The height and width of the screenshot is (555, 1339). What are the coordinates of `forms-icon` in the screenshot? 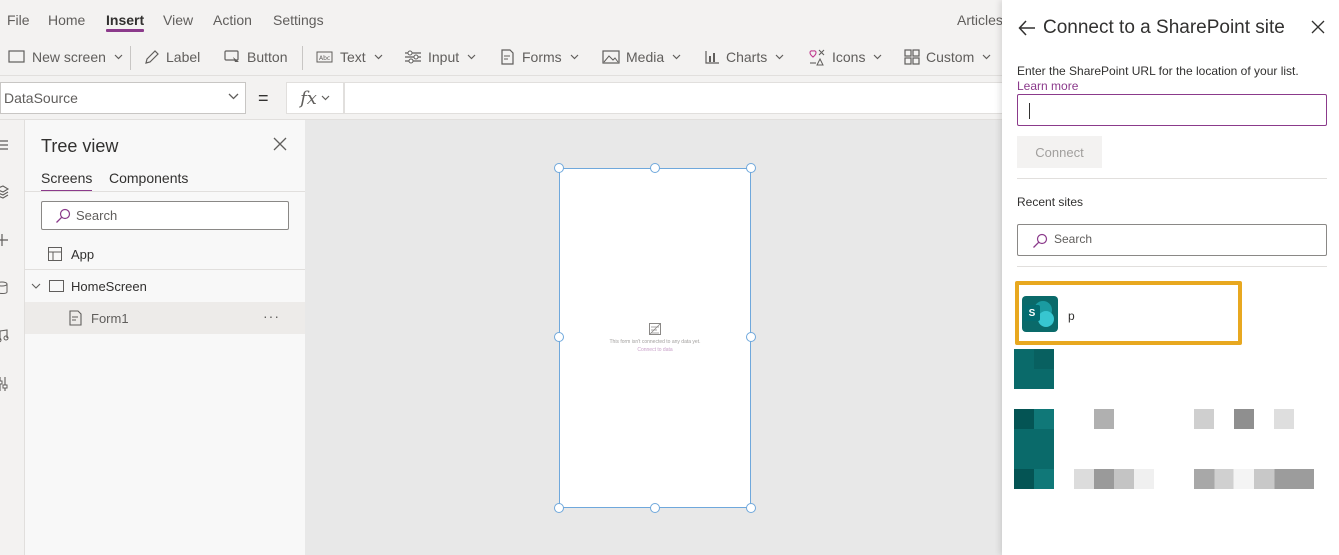 It's located at (507, 57).